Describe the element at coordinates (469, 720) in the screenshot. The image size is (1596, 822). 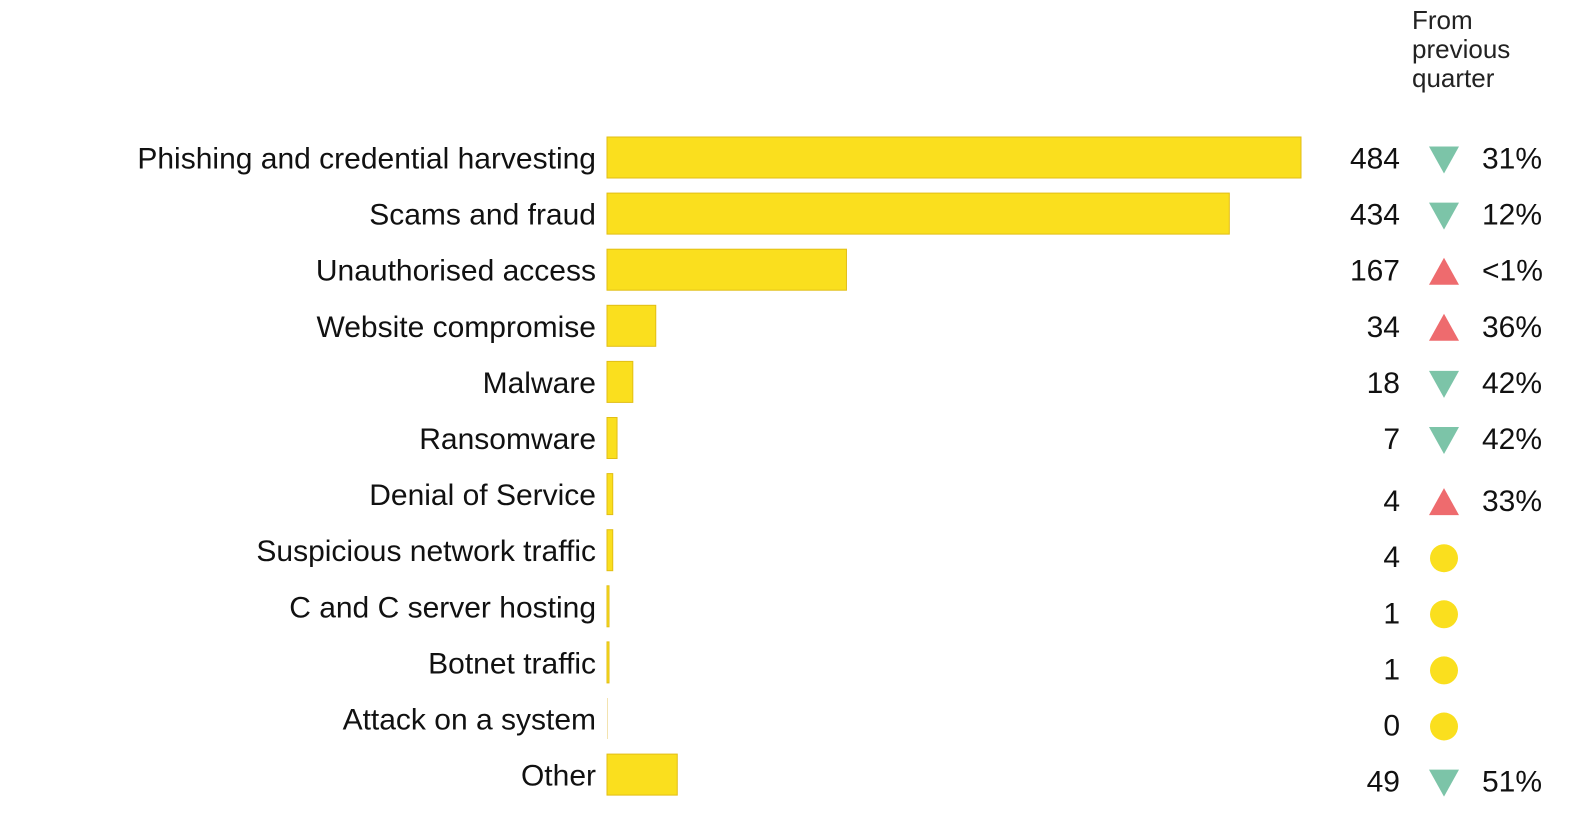
I see `category-label: Attack on a system` at that location.